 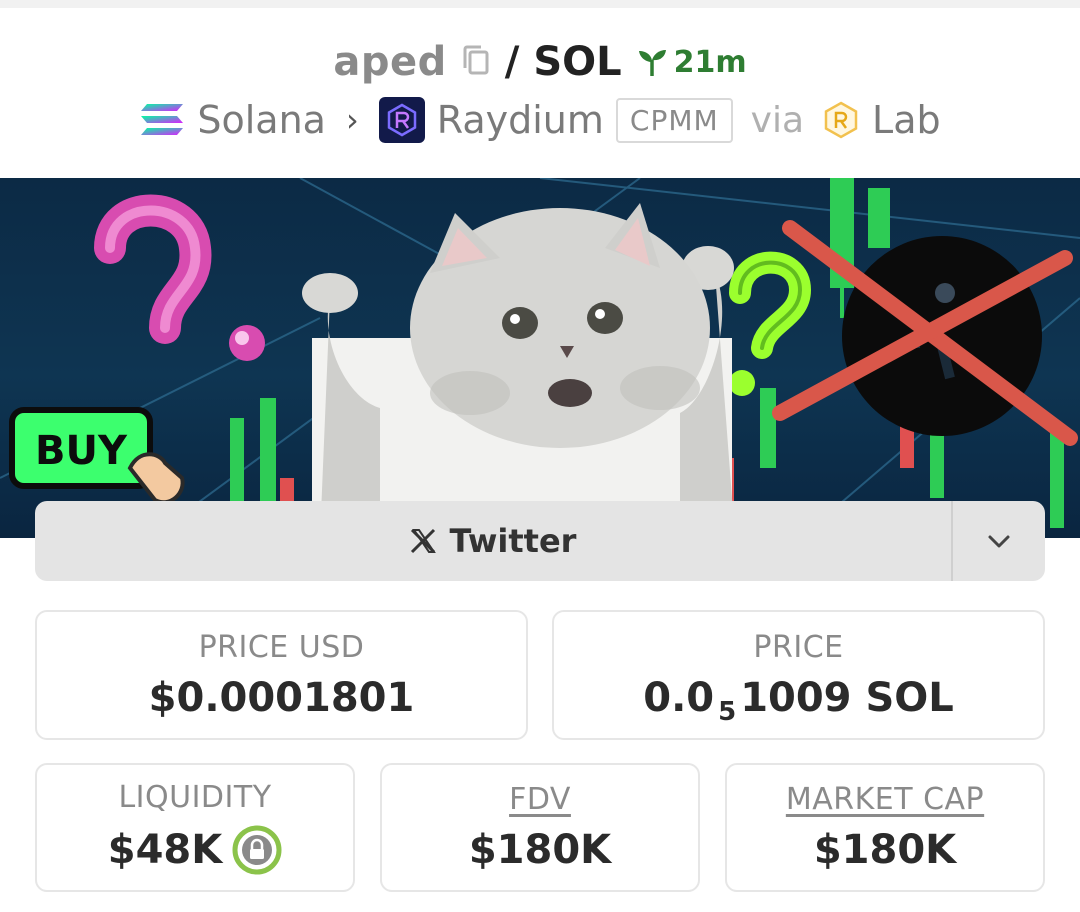 What do you see at coordinates (195, 797) in the screenshot?
I see `liquidity-label: LIQUIDITY` at bounding box center [195, 797].